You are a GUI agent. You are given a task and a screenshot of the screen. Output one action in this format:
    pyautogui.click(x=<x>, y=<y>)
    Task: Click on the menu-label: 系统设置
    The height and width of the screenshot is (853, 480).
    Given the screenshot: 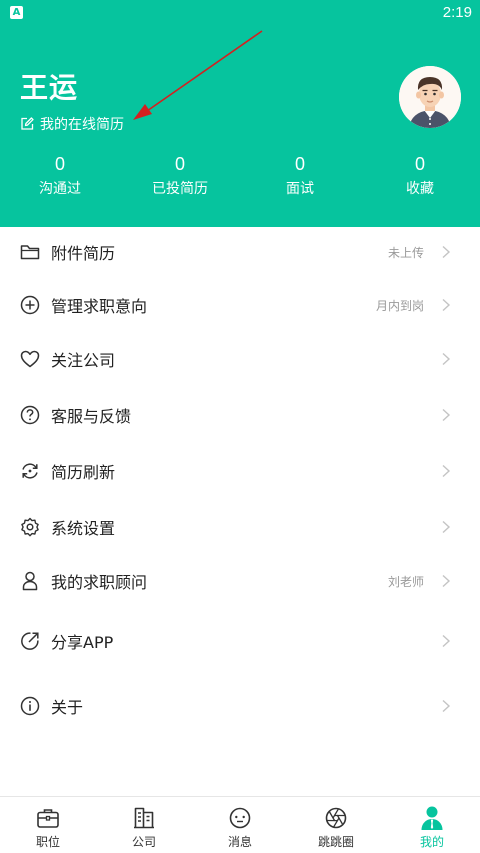 What is the action you would take?
    pyautogui.click(x=83, y=528)
    